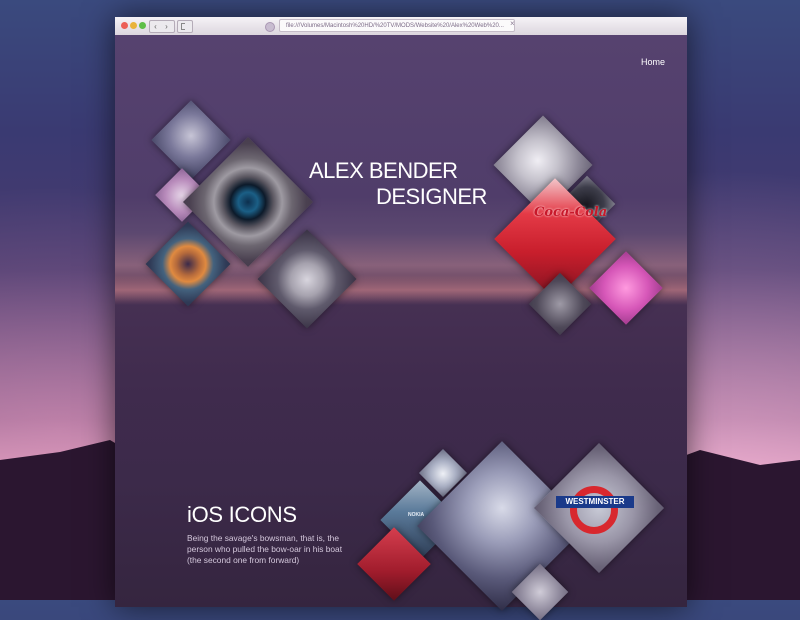  I want to click on forward-icon: ›, so click(166, 26).